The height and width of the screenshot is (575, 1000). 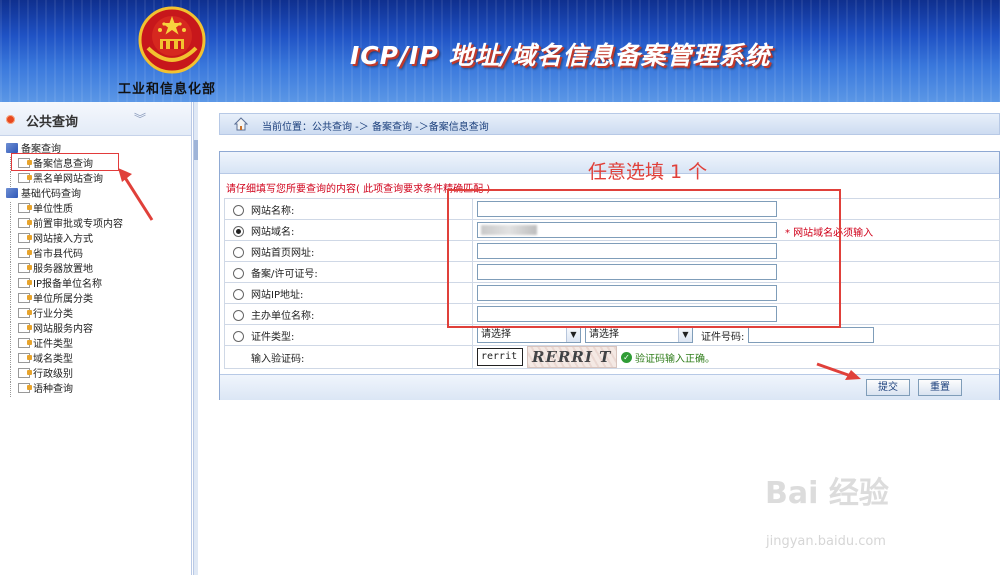 I want to click on radio-site-name, so click(x=238, y=210).